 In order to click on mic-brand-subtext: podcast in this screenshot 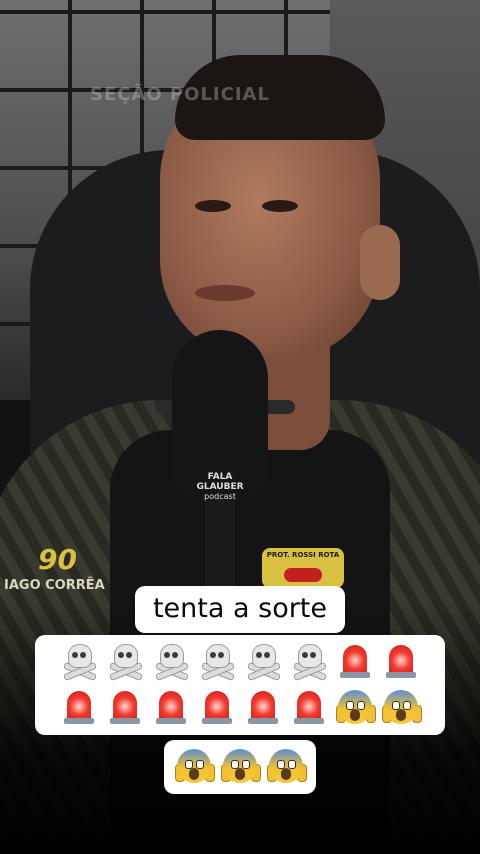, I will do `click(220, 496)`.